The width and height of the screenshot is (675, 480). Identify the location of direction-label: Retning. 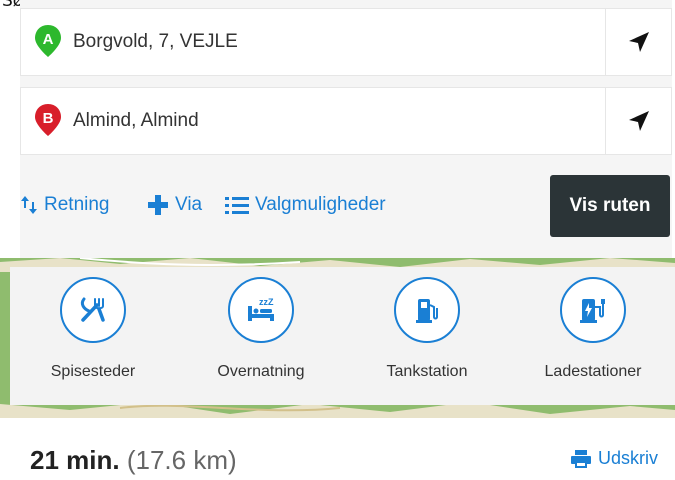
(77, 204).